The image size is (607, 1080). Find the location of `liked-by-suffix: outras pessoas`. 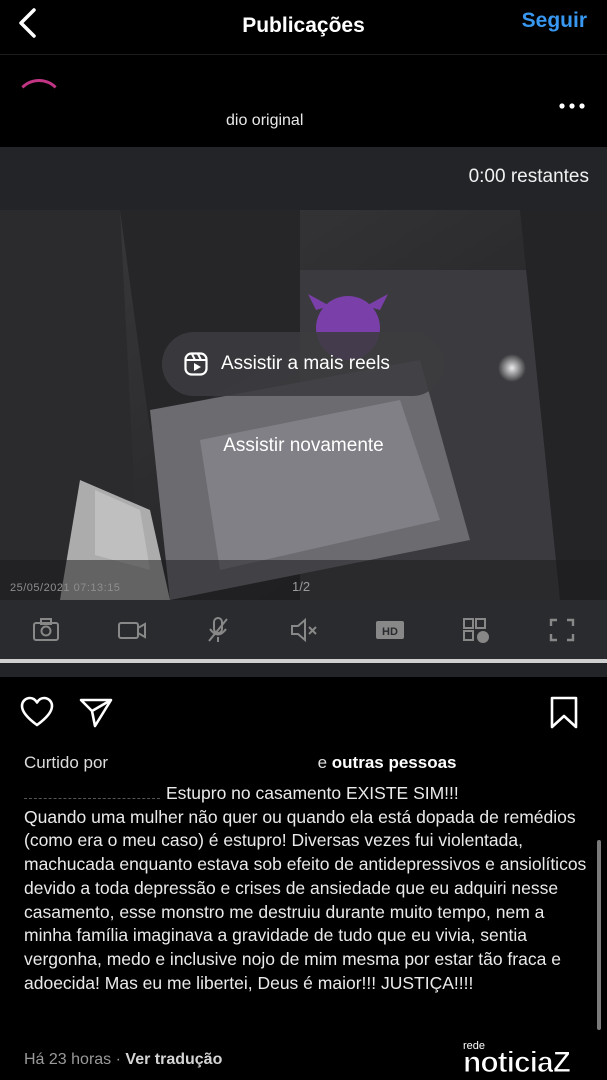

liked-by-suffix: outras pessoas is located at coordinates (394, 762).